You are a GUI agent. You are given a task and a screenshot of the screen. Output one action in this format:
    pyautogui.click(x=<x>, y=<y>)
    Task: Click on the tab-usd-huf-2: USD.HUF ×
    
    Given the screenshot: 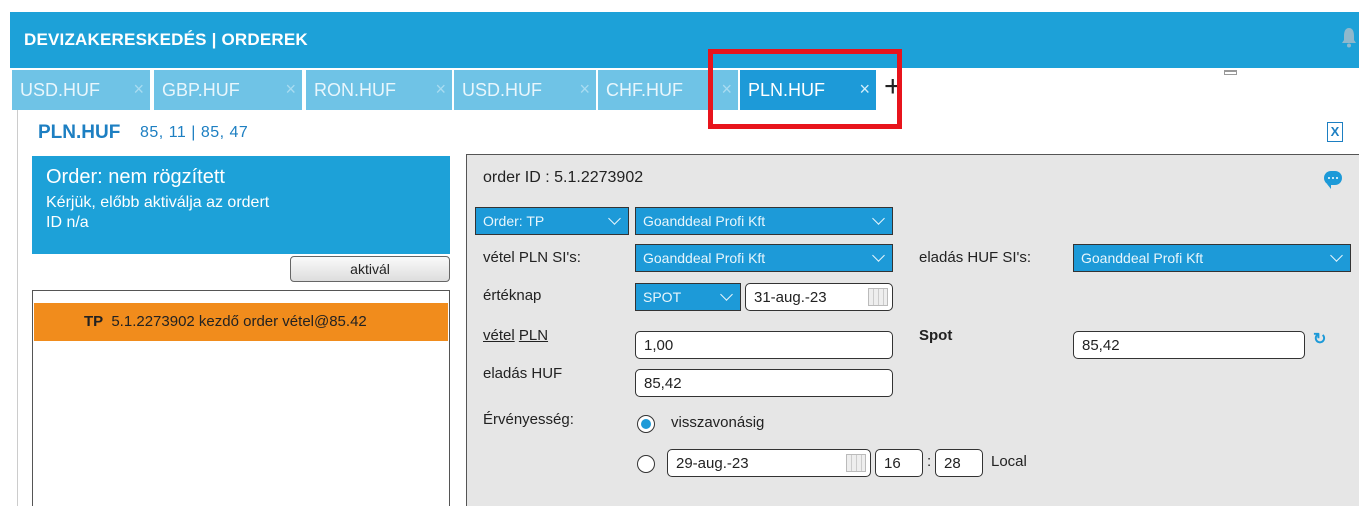 What is the action you would take?
    pyautogui.click(x=525, y=90)
    